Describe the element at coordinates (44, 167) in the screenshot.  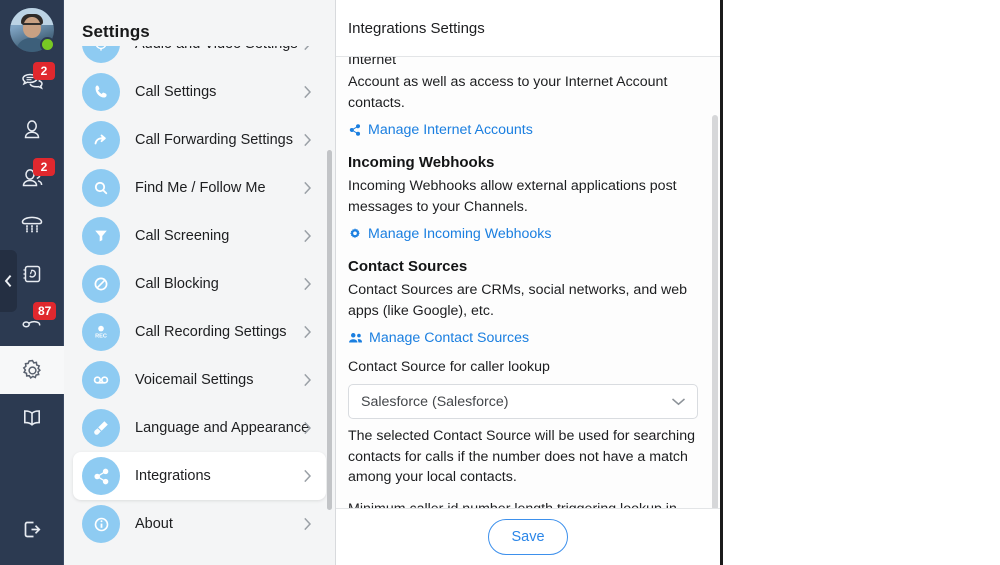
I see `rail-badge-teams: 2` at that location.